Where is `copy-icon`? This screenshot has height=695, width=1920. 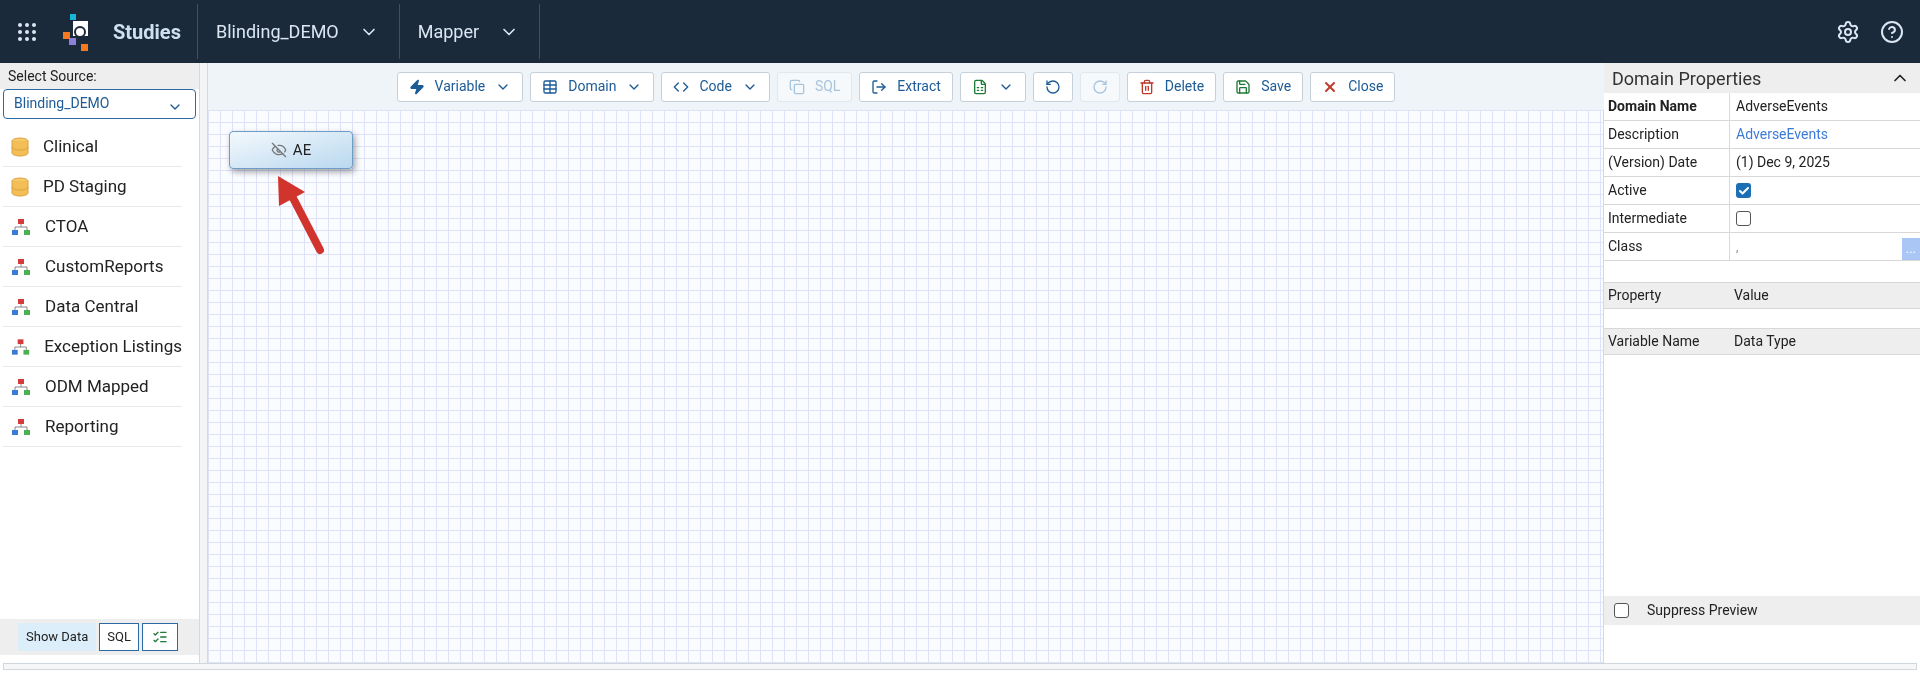 copy-icon is located at coordinates (796, 86).